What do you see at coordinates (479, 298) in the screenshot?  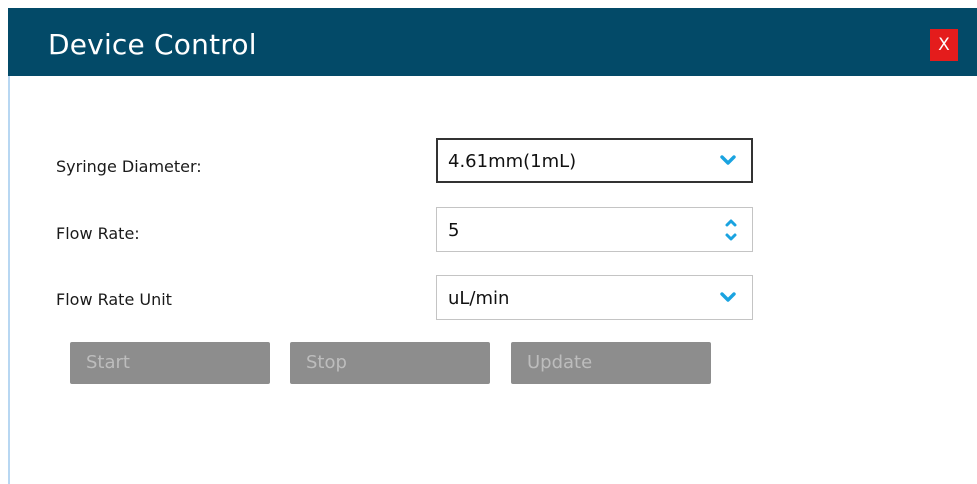 I see `flow-rate-unit-value: uL/min` at bounding box center [479, 298].